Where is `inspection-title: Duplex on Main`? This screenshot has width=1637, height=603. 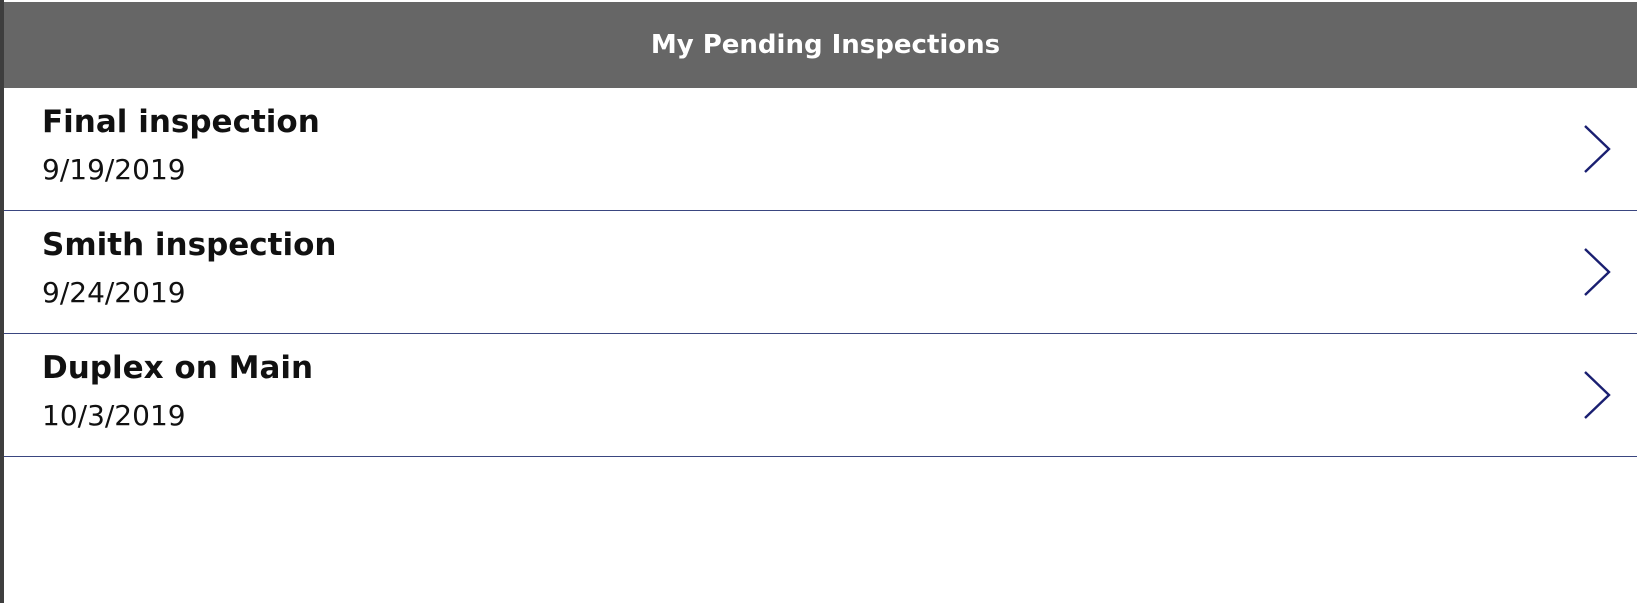 inspection-title: Duplex on Main is located at coordinates (178, 368).